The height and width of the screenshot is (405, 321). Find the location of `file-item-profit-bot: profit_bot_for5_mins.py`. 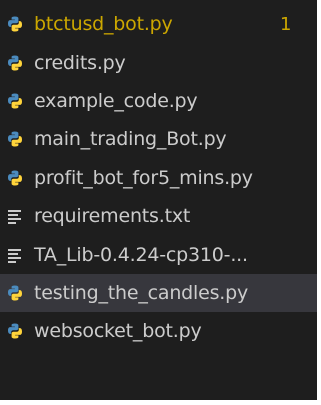

file-item-profit-bot: profit_bot_for5_mins.py is located at coordinates (158, 178).